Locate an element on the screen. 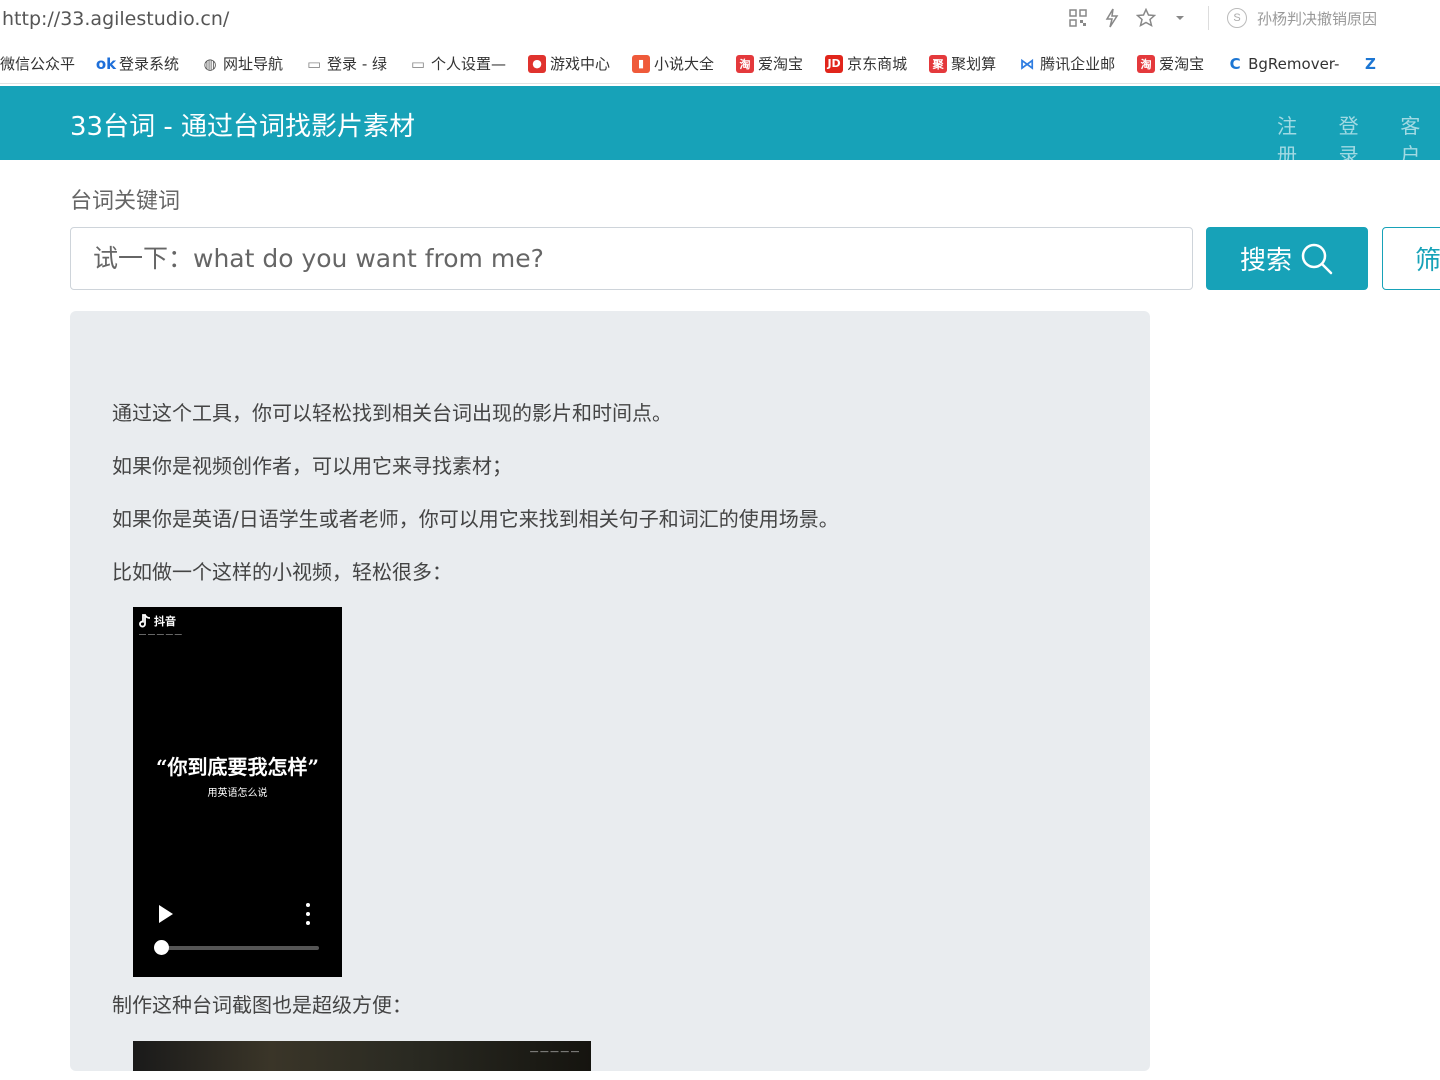 Image resolution: width=1440 pixels, height=1080 pixels. site-nav: 注册 登录 客户 is located at coordinates (1358, 139).